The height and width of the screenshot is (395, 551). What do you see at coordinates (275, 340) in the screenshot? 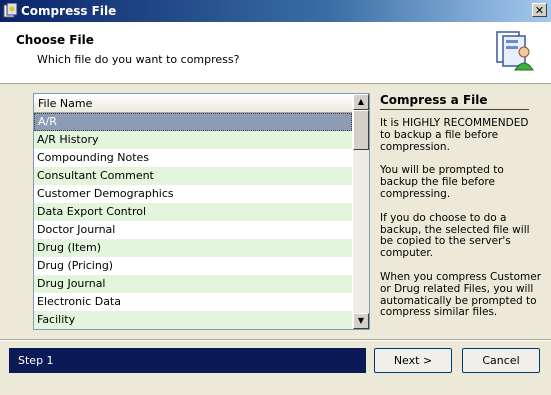
I see `footer-divider` at bounding box center [275, 340].